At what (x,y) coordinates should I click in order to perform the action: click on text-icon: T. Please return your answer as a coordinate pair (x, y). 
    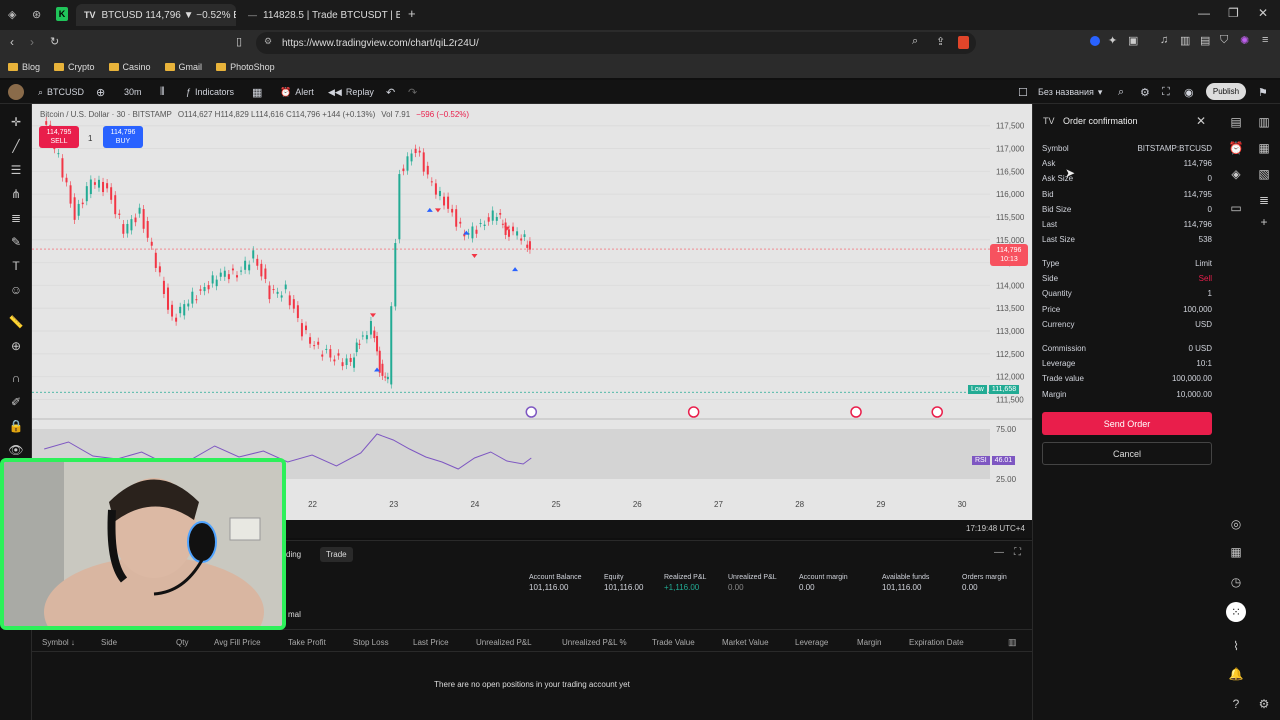
    Looking at the image, I should click on (16, 266).